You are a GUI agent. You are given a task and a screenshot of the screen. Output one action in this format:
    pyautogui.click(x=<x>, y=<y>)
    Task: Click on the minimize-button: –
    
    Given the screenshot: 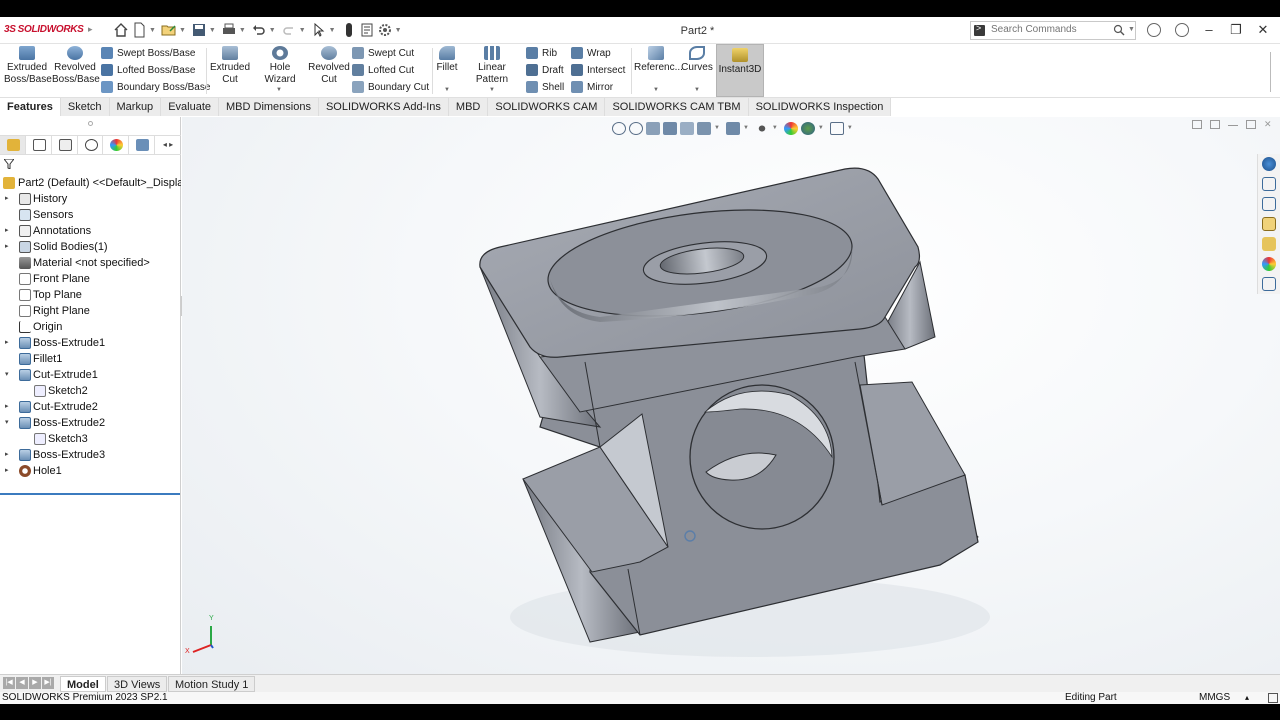 What is the action you would take?
    pyautogui.click(x=1209, y=30)
    